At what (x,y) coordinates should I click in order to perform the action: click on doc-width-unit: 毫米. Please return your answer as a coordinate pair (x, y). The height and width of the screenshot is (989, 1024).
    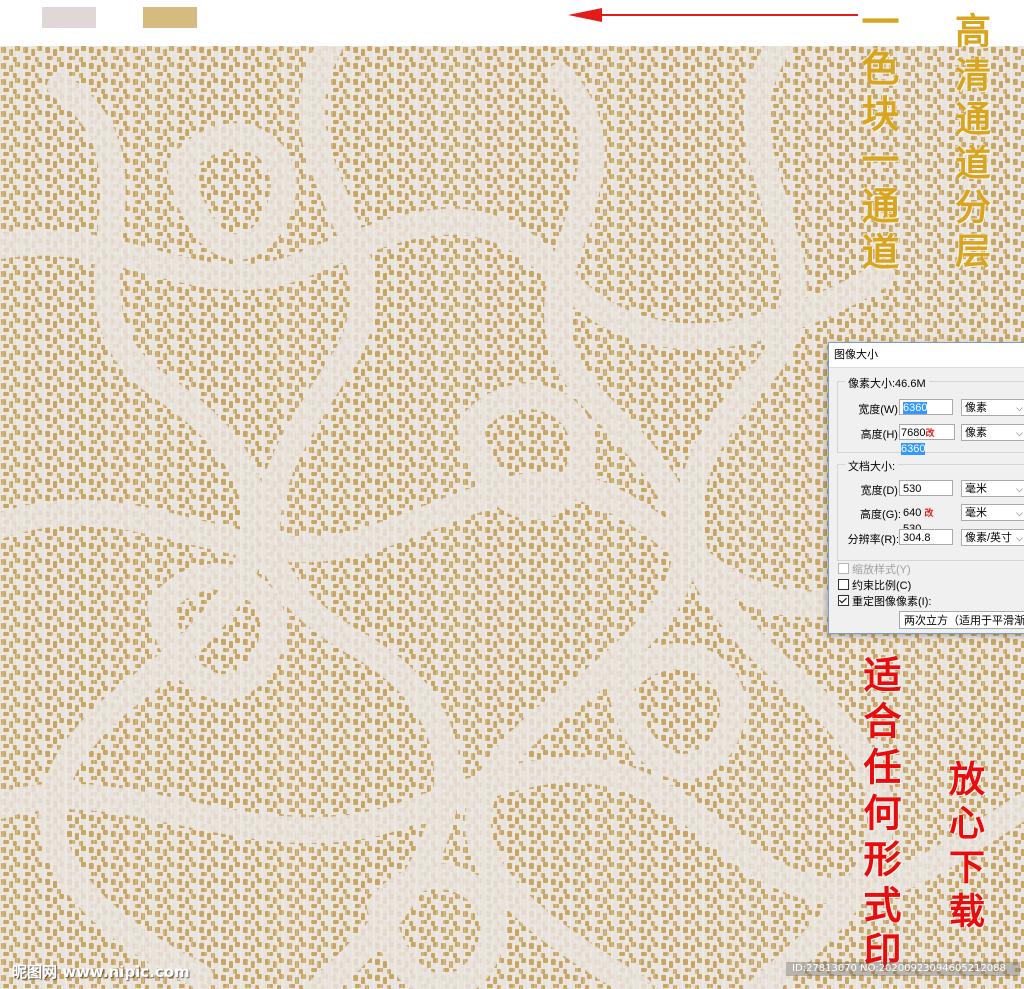
    Looking at the image, I should click on (976, 489).